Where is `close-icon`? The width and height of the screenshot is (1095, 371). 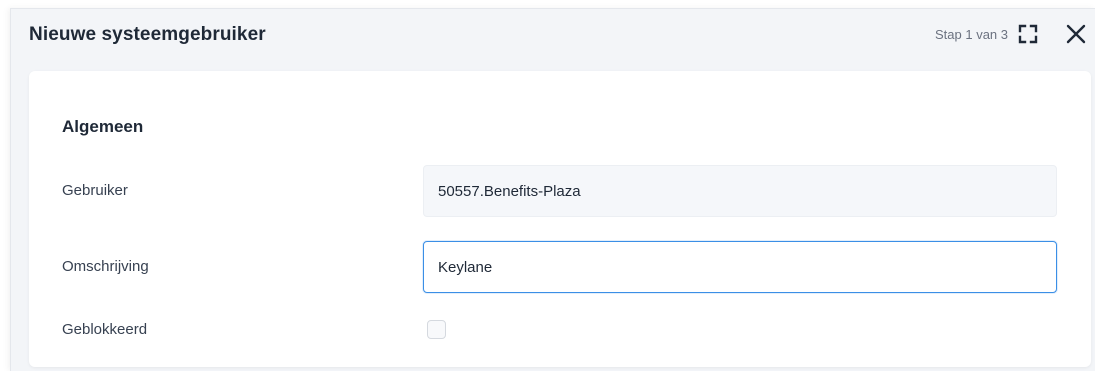
close-icon is located at coordinates (1076, 34).